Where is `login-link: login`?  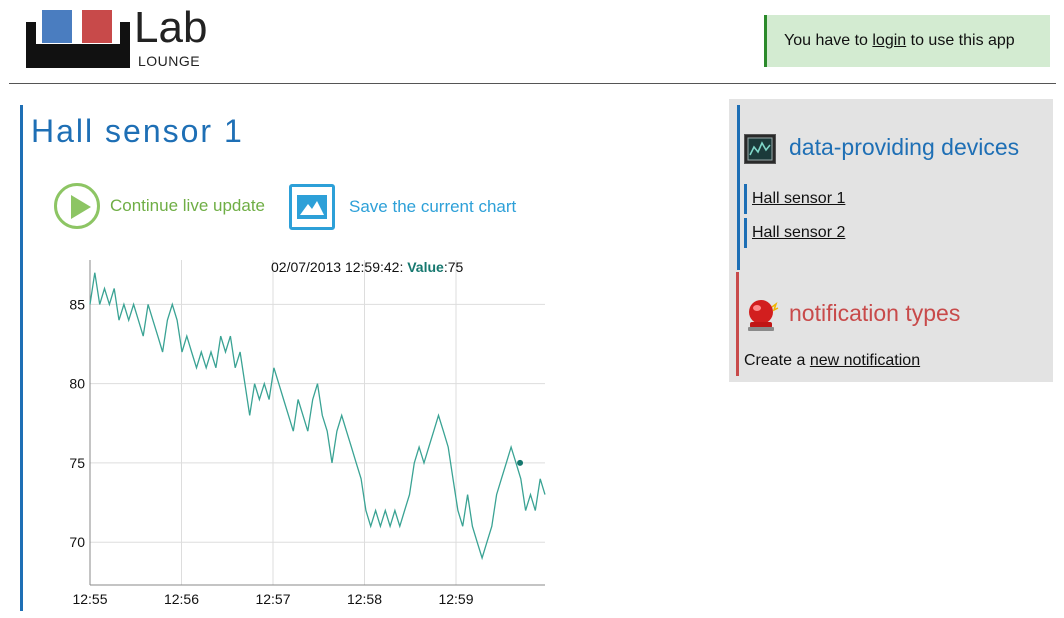
login-link: login is located at coordinates (889, 40).